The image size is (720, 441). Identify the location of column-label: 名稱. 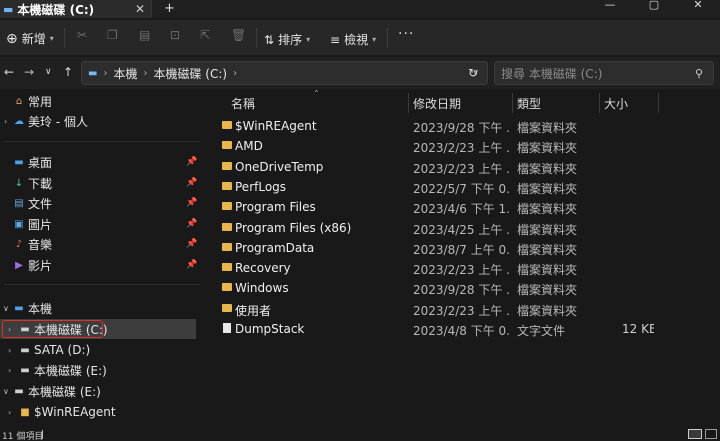
(243, 103).